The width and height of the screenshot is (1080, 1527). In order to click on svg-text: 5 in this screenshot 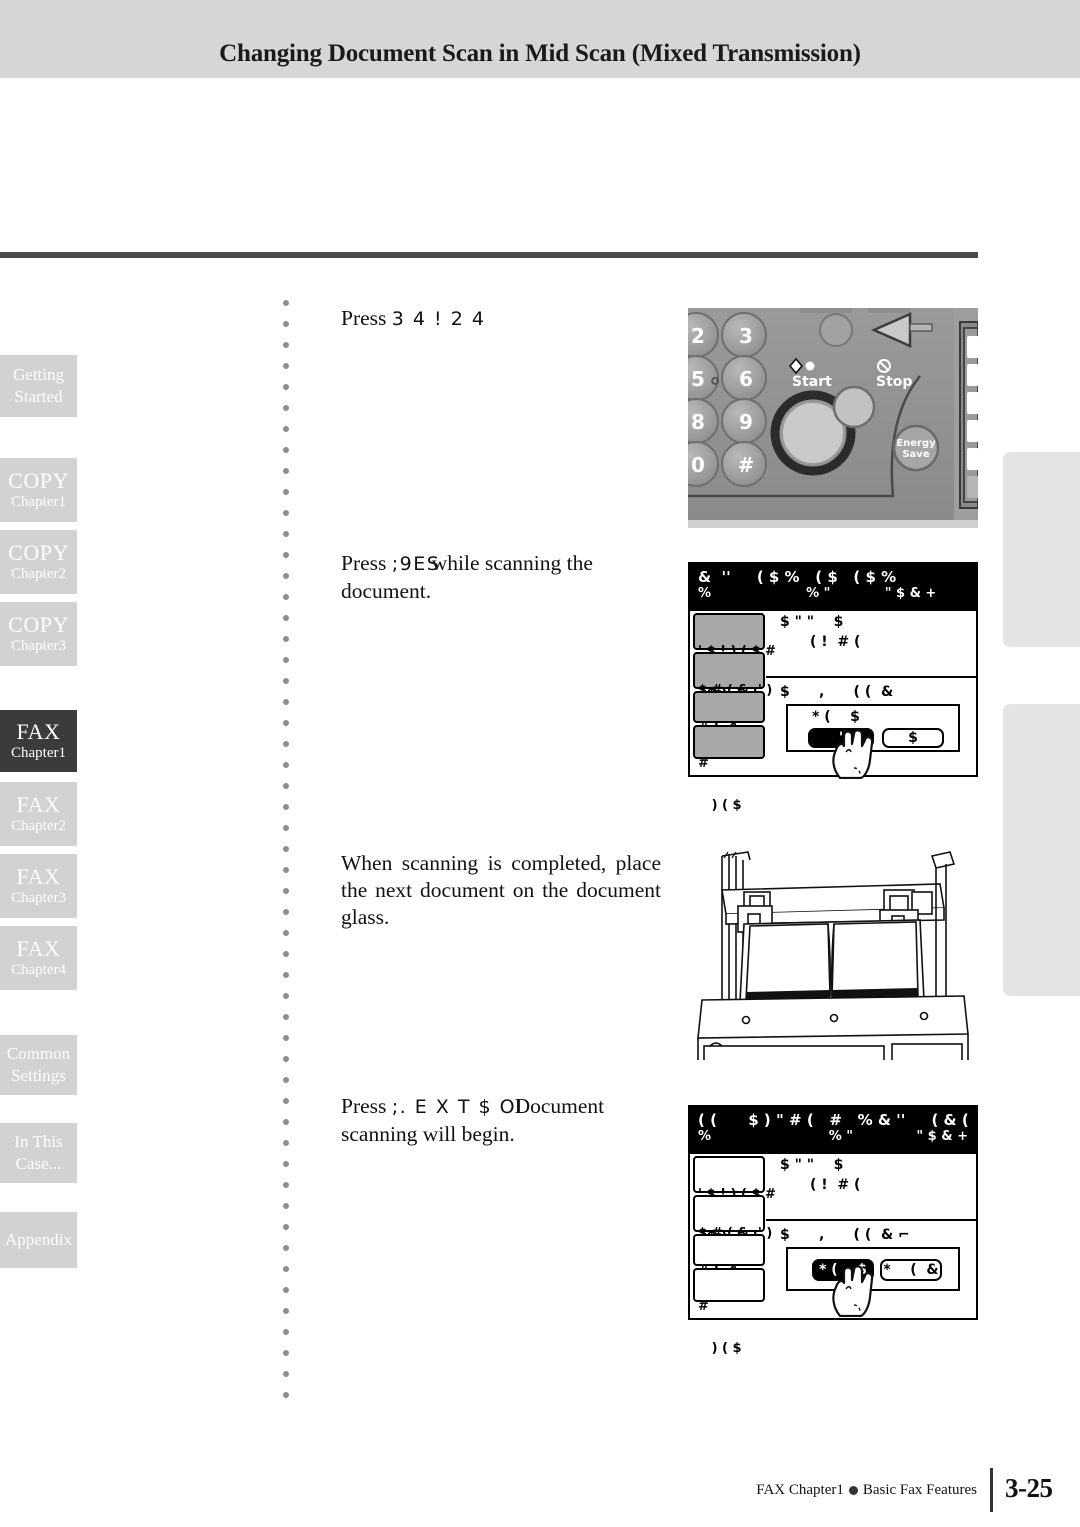, I will do `click(698, 379)`.